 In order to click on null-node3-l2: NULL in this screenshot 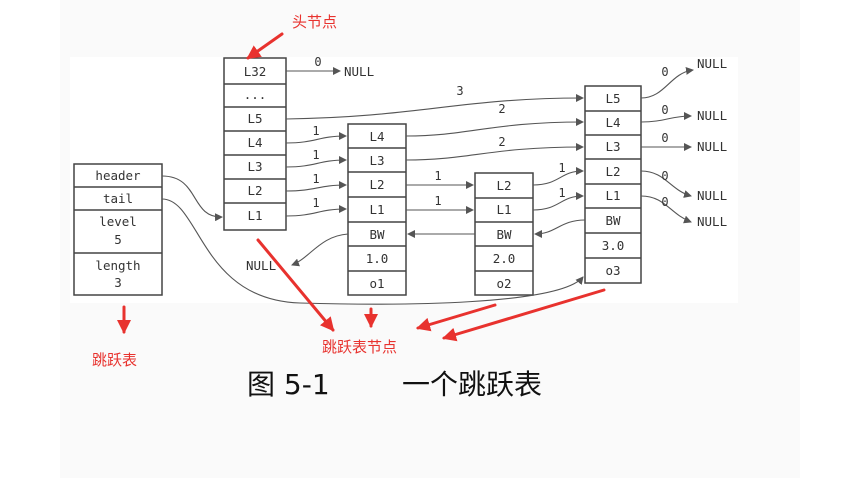, I will do `click(712, 195)`.